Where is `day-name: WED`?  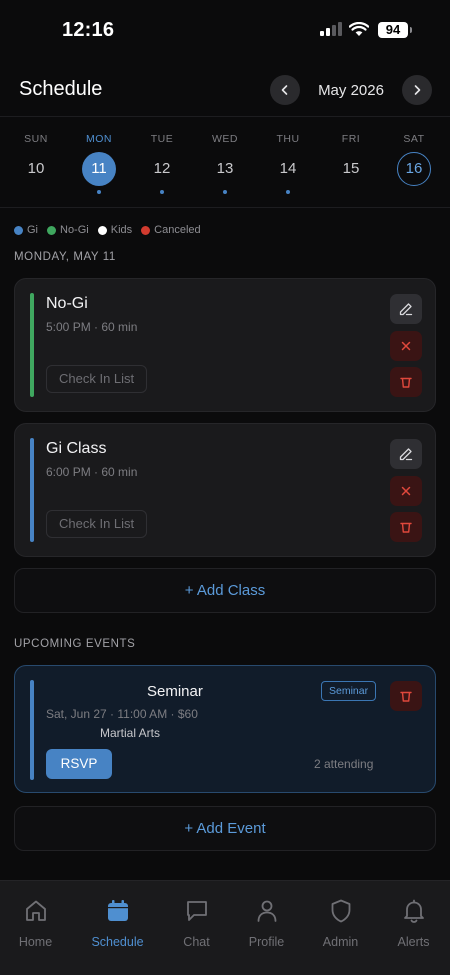 day-name: WED is located at coordinates (225, 139).